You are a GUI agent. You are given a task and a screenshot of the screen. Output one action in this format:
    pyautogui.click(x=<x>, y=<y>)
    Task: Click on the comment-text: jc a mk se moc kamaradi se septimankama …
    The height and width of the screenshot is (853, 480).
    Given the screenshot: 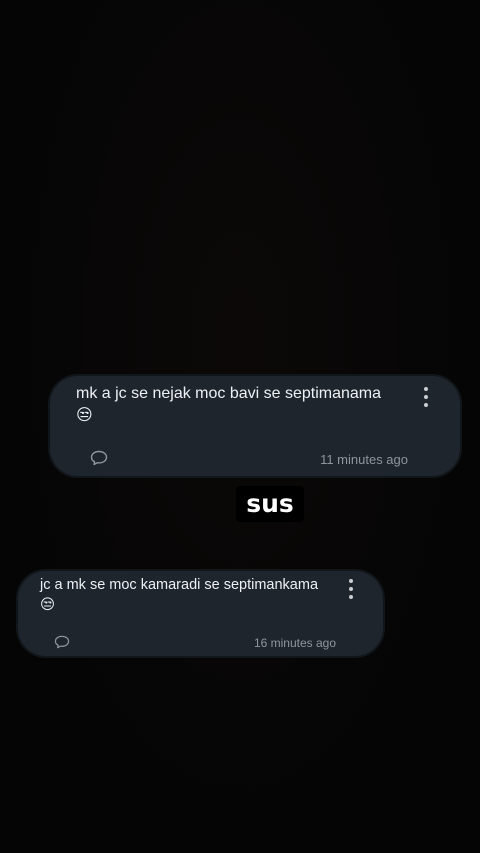 What is the action you would take?
    pyautogui.click(x=190, y=595)
    